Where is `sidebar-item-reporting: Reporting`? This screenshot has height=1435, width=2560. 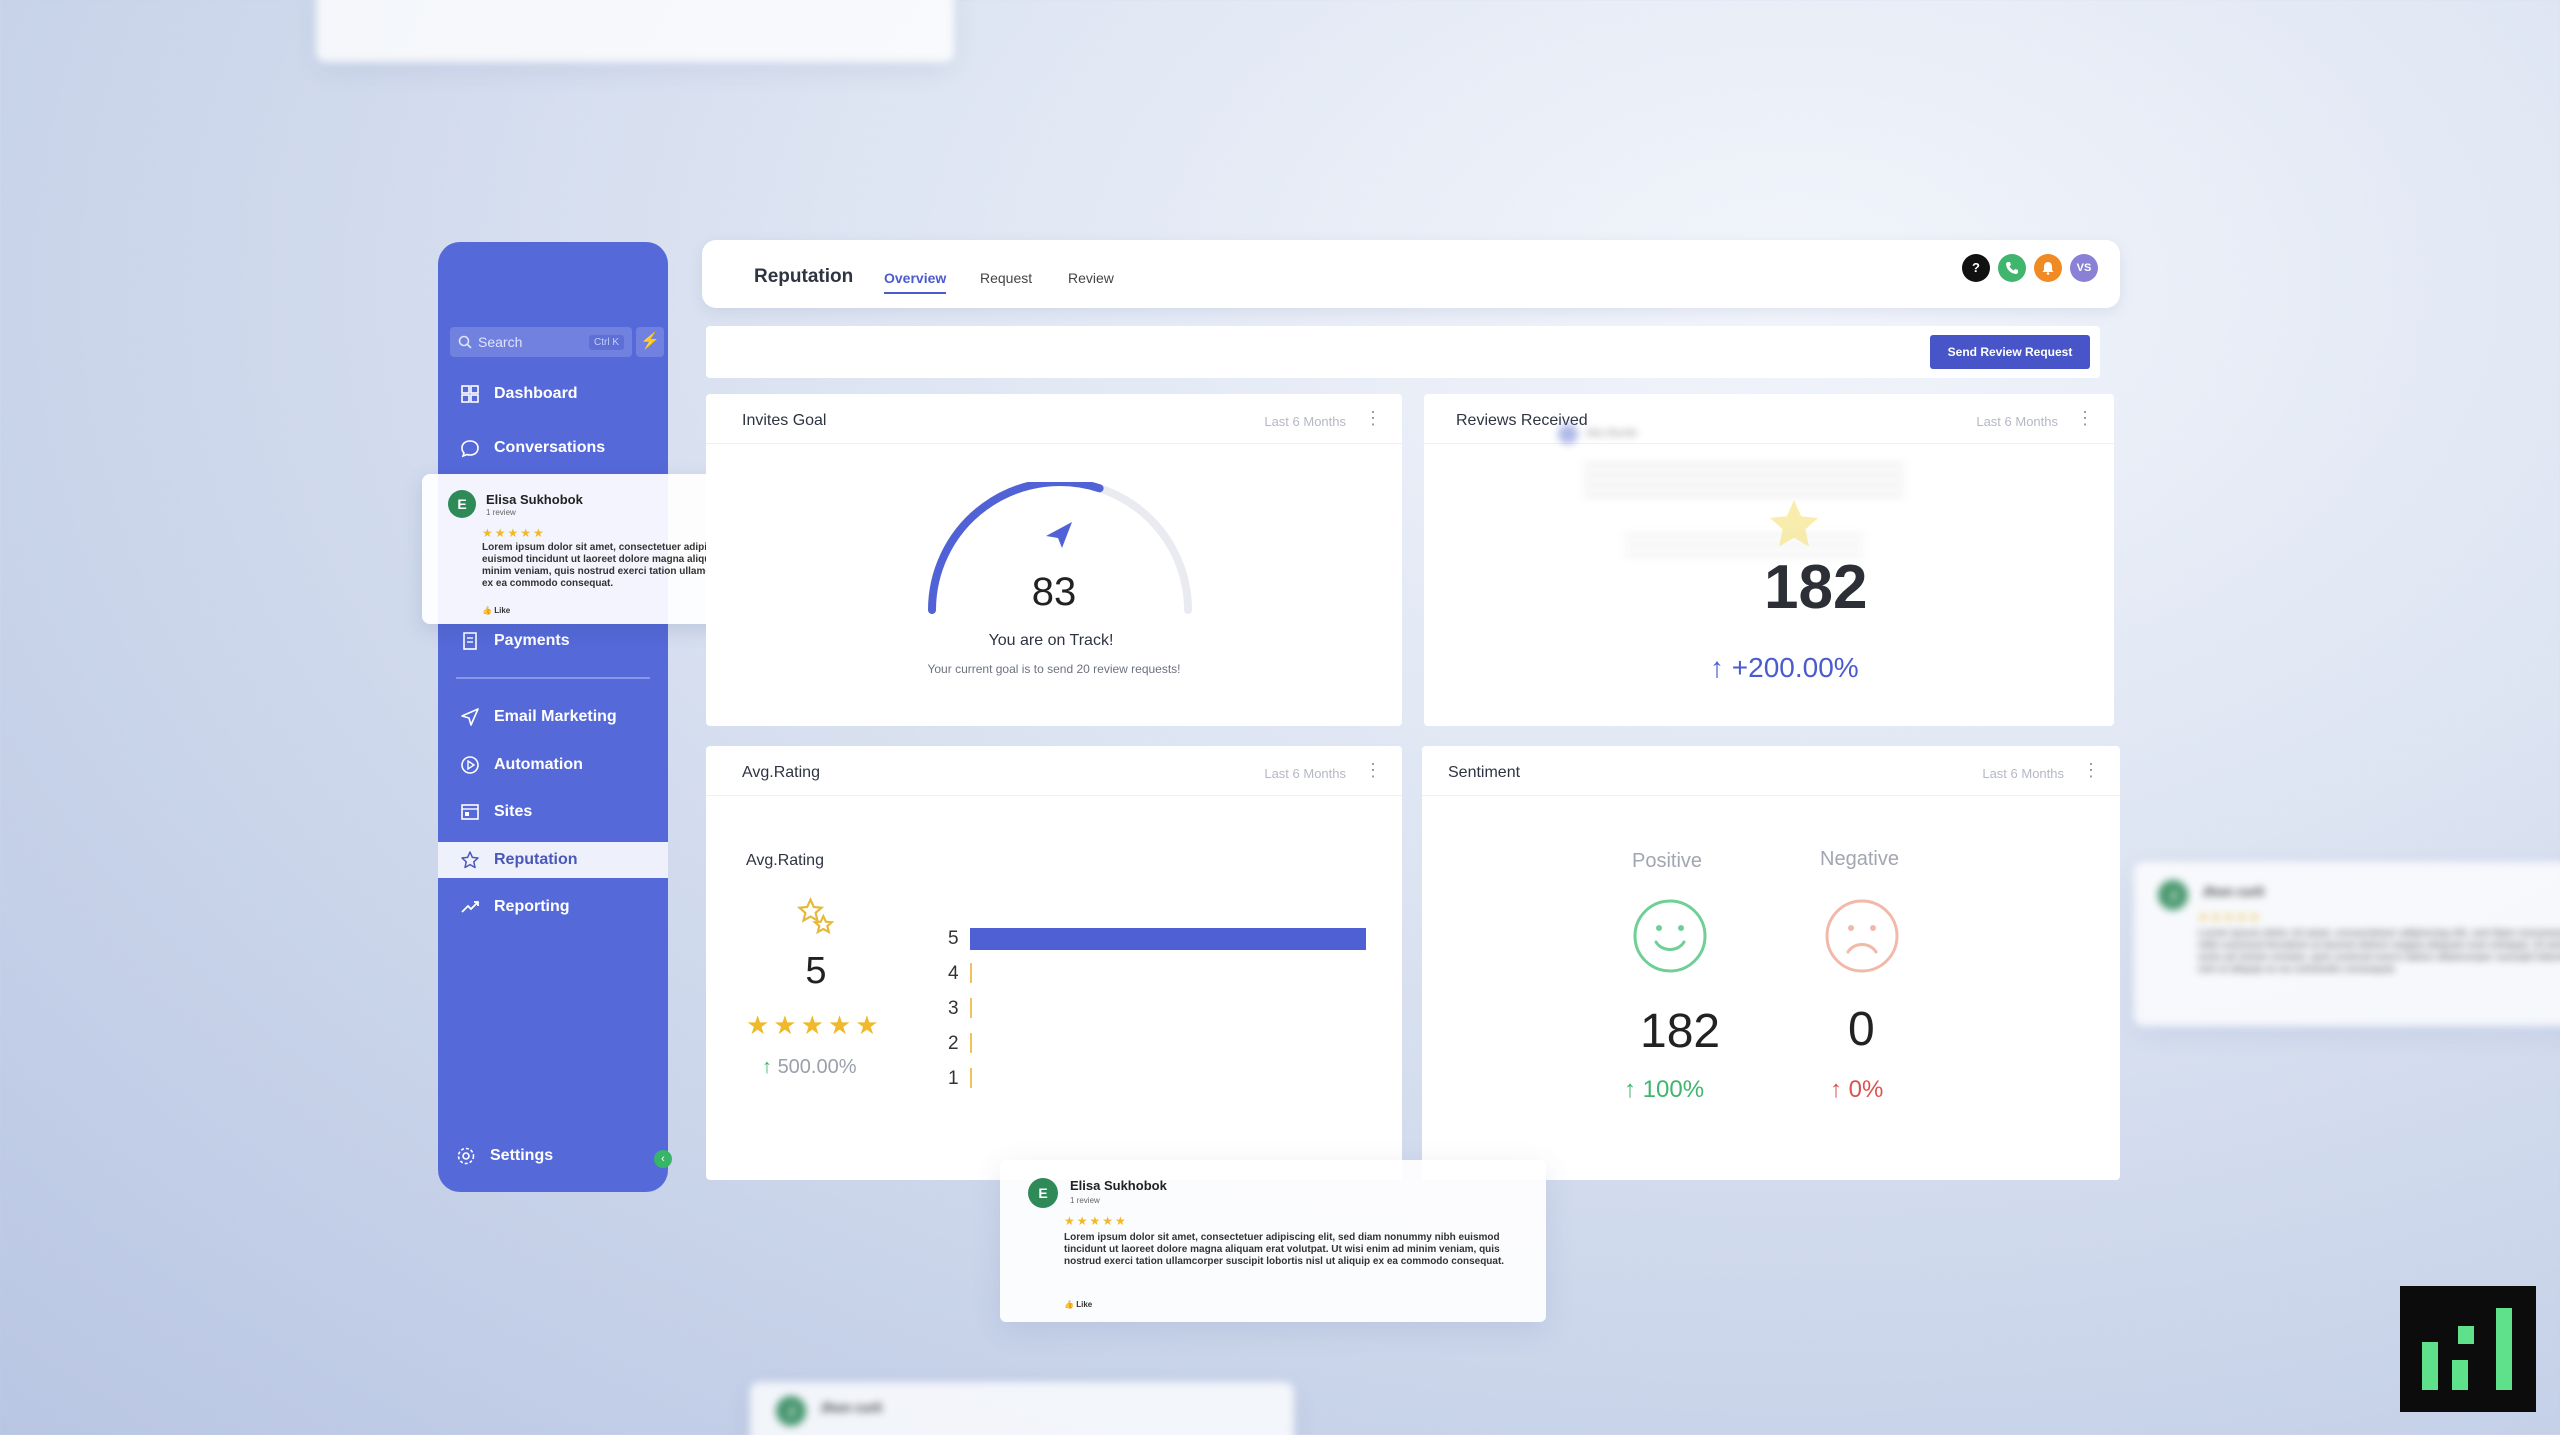
sidebar-item-reporting: Reporting is located at coordinates (553, 907).